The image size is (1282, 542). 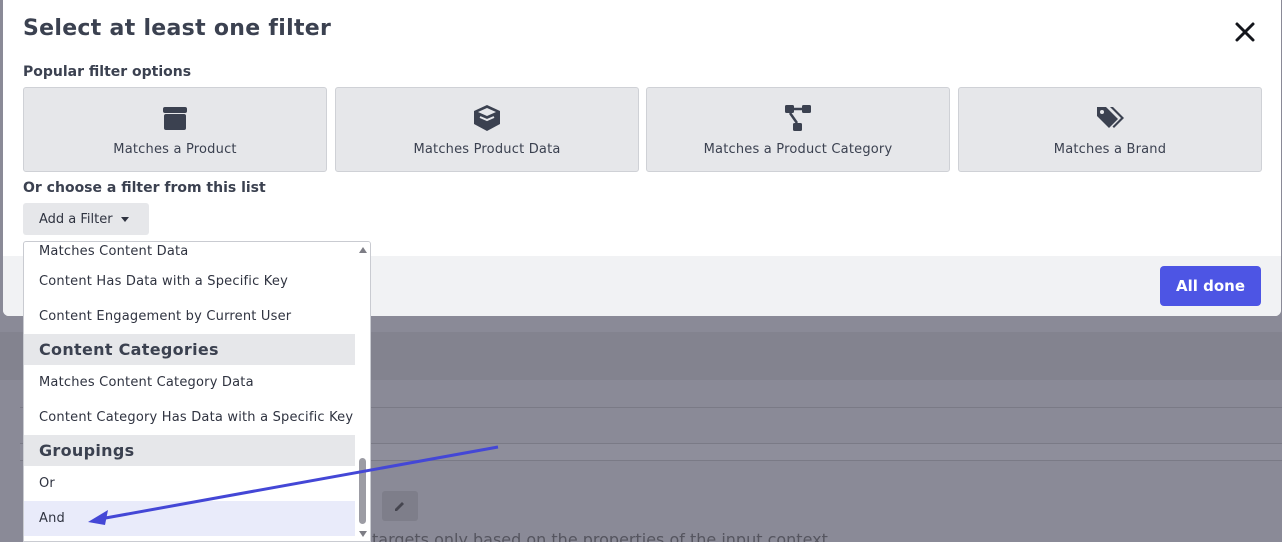 I want to click on filter-card-brand: Matches a Brand, so click(x=1110, y=129).